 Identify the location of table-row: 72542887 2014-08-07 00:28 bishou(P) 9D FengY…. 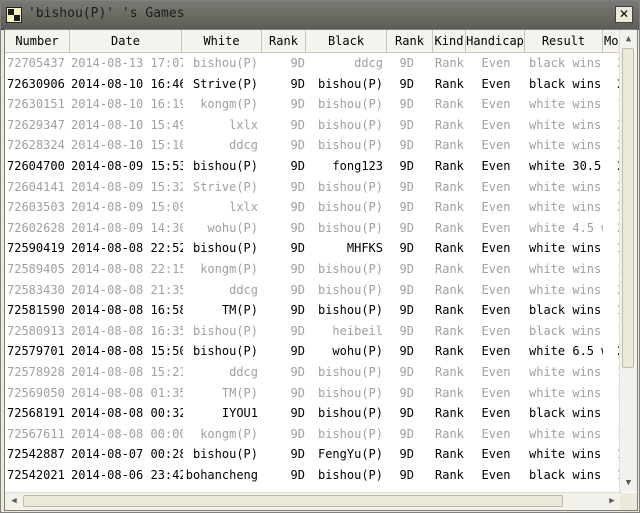
(321, 454).